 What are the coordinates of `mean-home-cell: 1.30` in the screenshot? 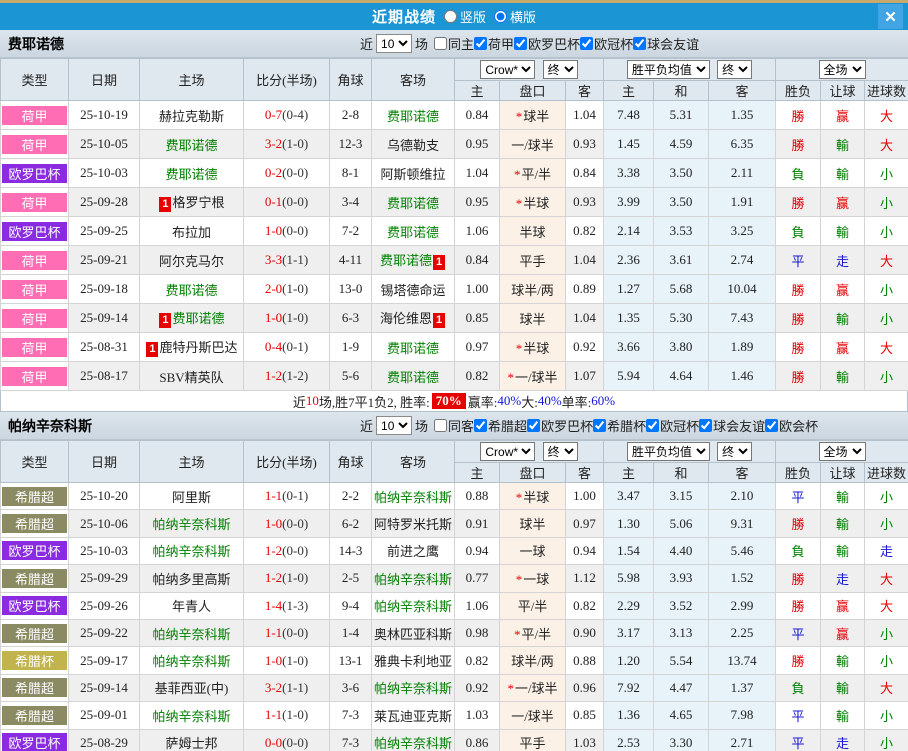 It's located at (629, 523).